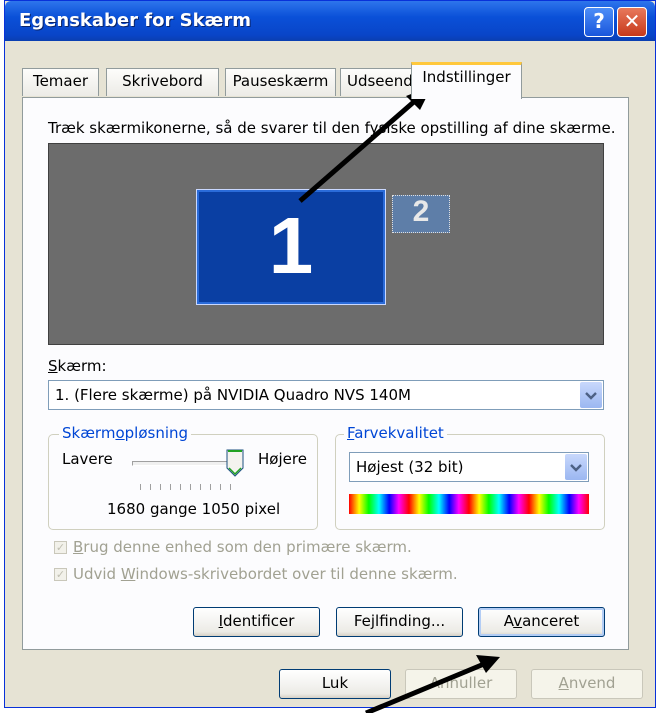 The width and height of the screenshot is (663, 713). I want to click on arrow-to-settings-tab, so click(365, 144).